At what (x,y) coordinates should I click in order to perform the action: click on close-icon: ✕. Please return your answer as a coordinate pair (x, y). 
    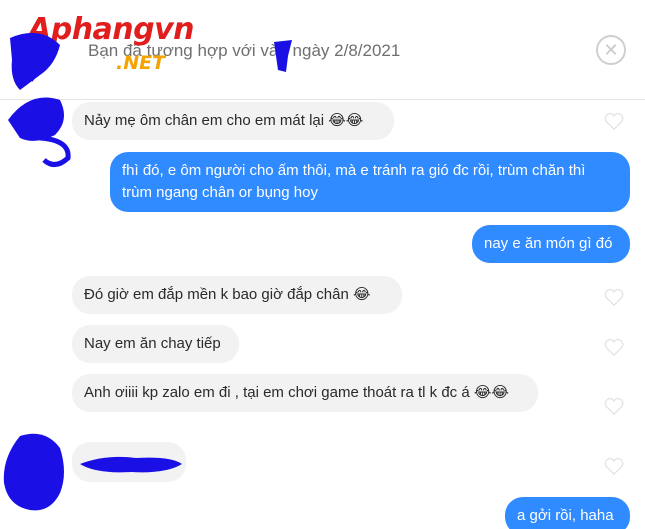
    Looking at the image, I should click on (611, 50).